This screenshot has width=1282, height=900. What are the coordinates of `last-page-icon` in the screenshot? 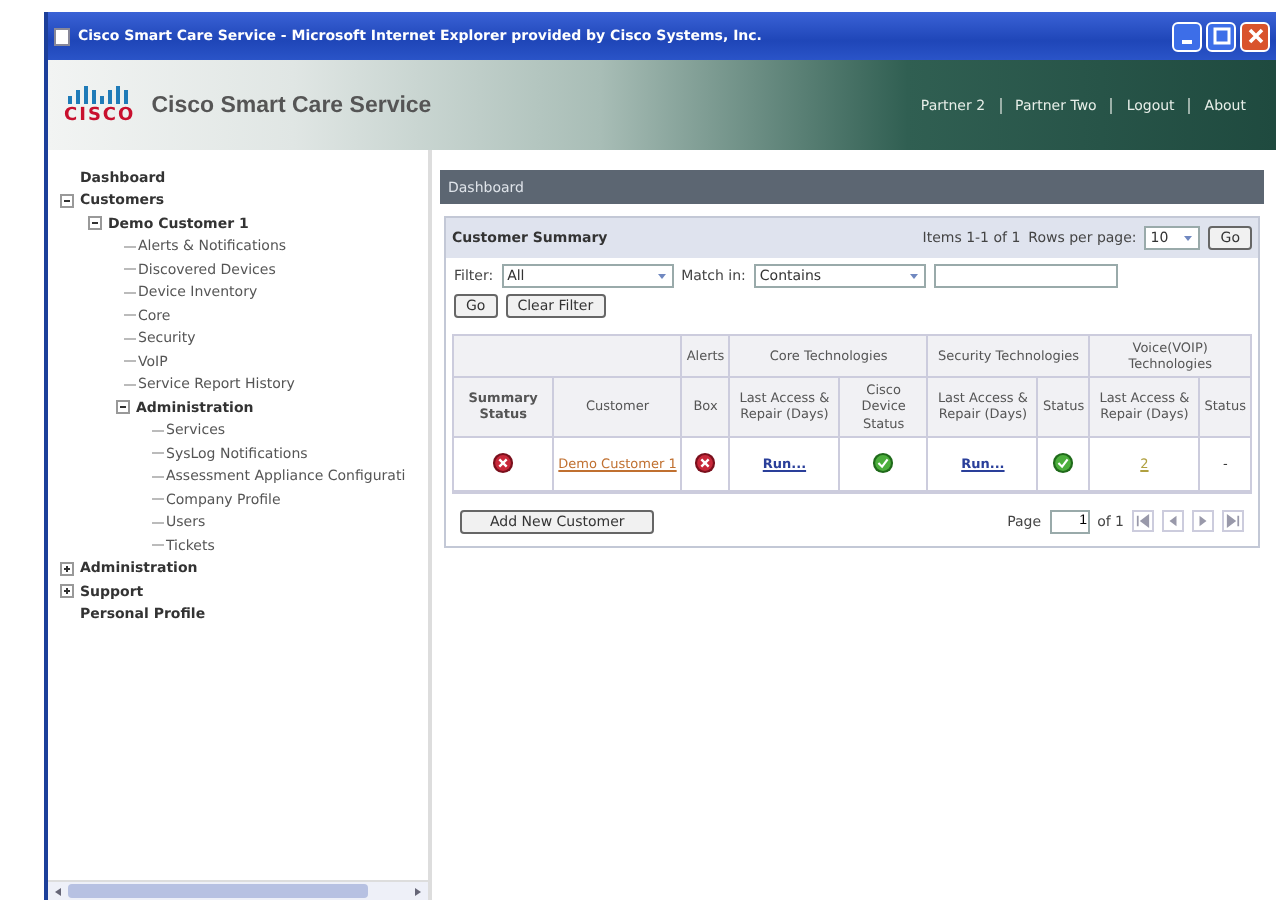 It's located at (1233, 521).